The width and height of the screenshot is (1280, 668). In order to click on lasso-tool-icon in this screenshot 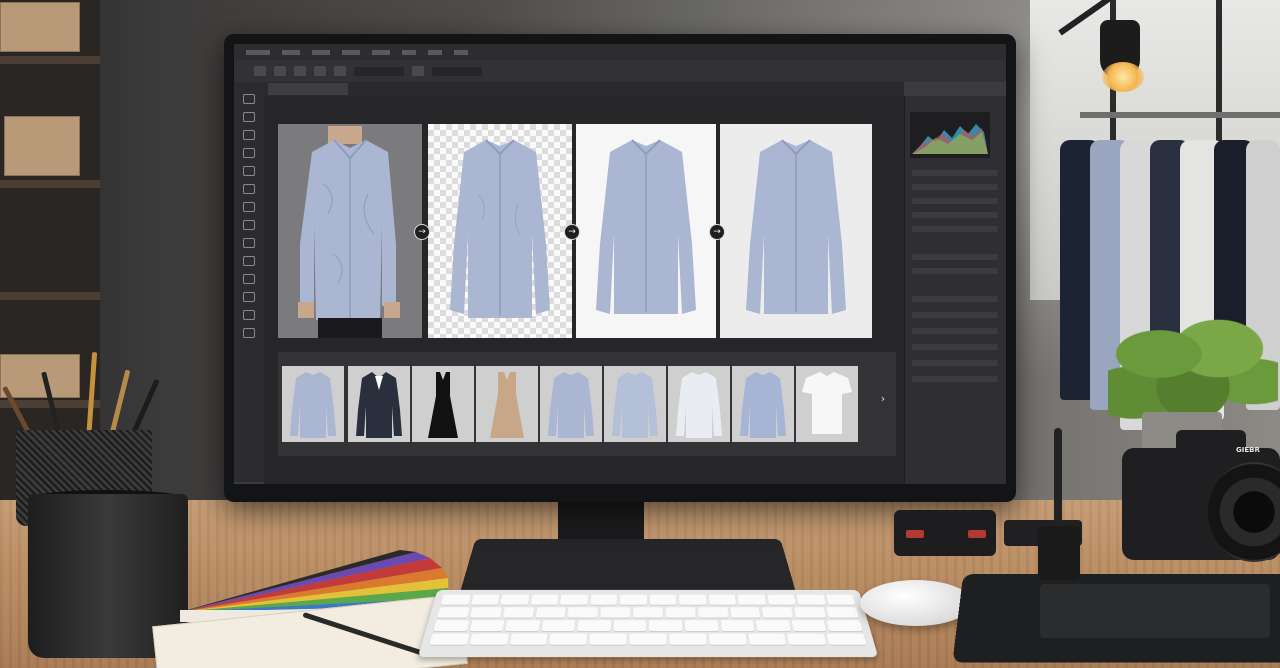, I will do `click(249, 135)`.